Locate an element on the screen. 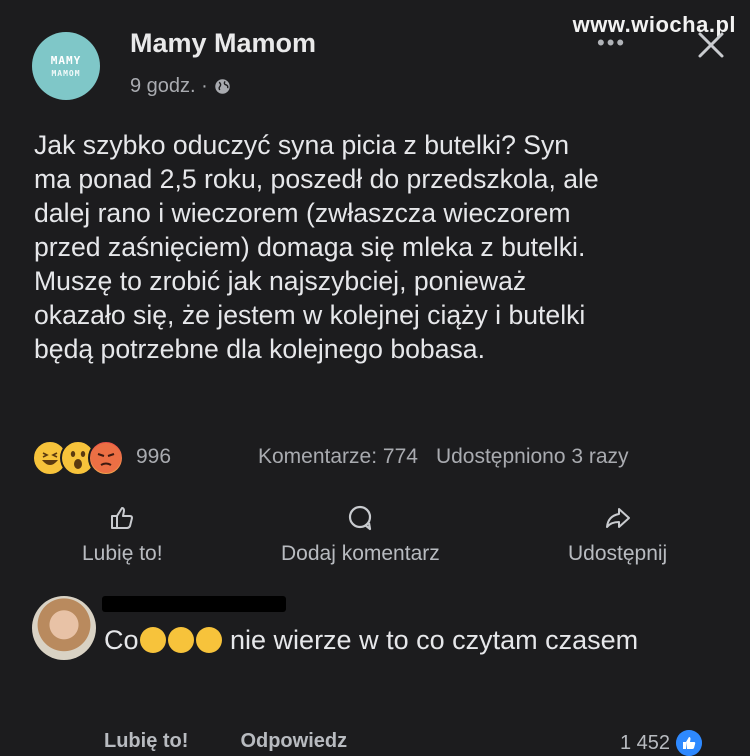 This screenshot has width=750, height=756. share-icon is located at coordinates (617, 518).